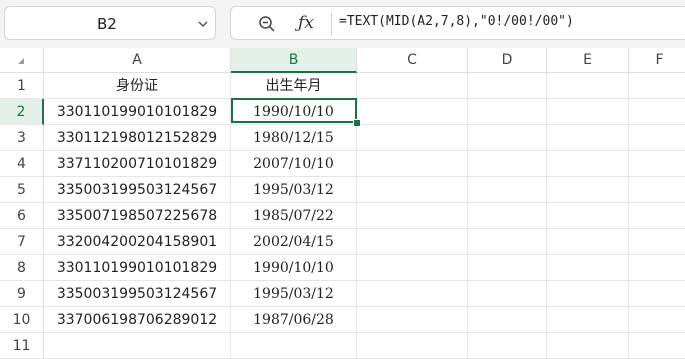 The height and width of the screenshot is (359, 685). Describe the element at coordinates (294, 164) in the screenshot. I see `cell-b4: 2007/10/10` at that location.